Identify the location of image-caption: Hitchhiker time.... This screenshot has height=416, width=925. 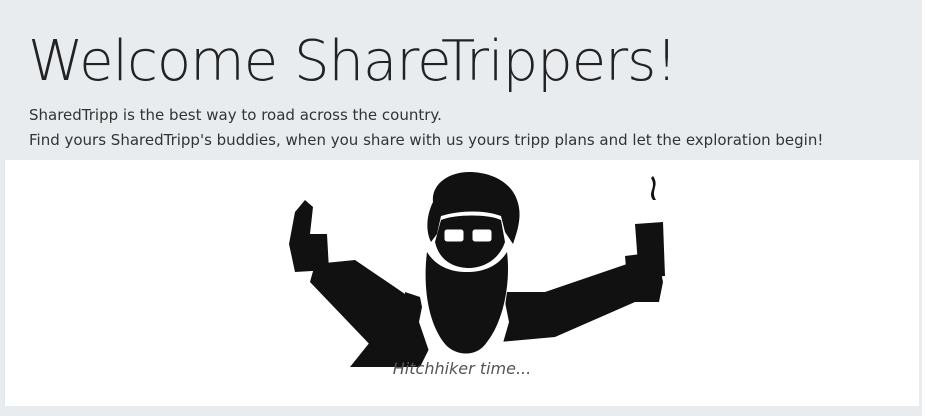
(462, 368).